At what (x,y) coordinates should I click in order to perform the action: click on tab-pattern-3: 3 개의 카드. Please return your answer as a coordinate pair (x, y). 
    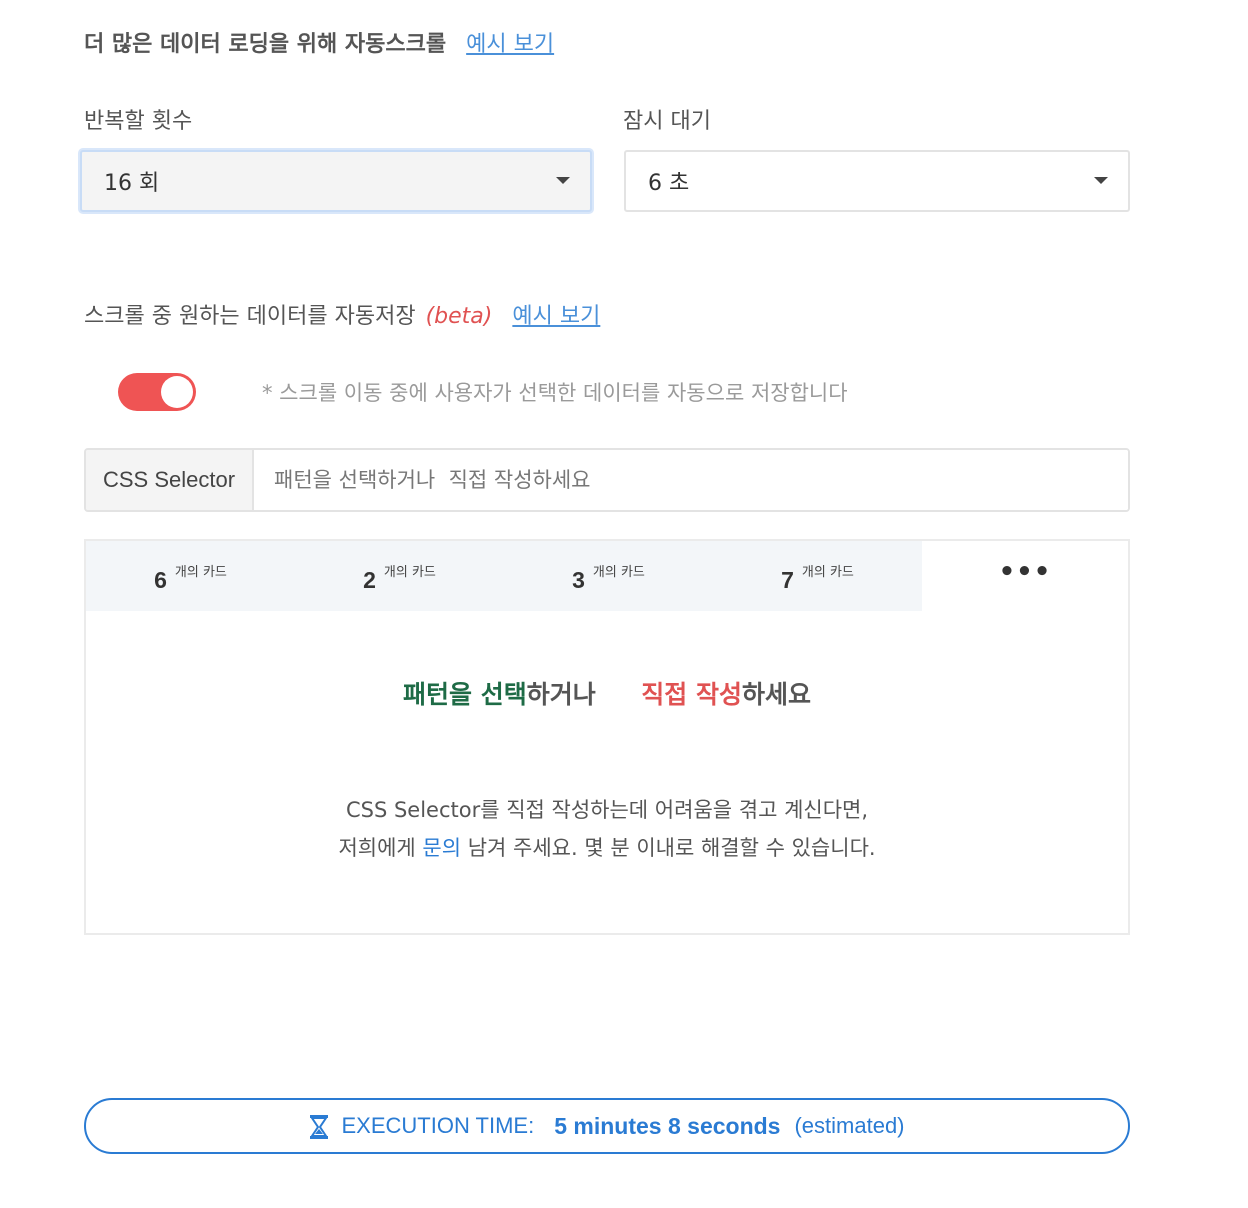
    Looking at the image, I should click on (608, 576).